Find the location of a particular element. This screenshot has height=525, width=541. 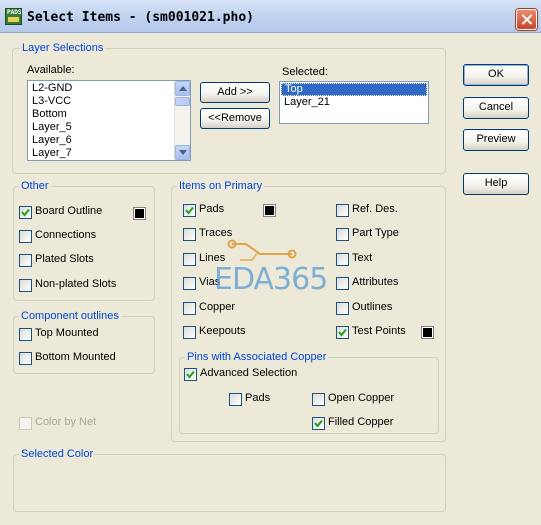

open-copper-checkbox is located at coordinates (318, 399).